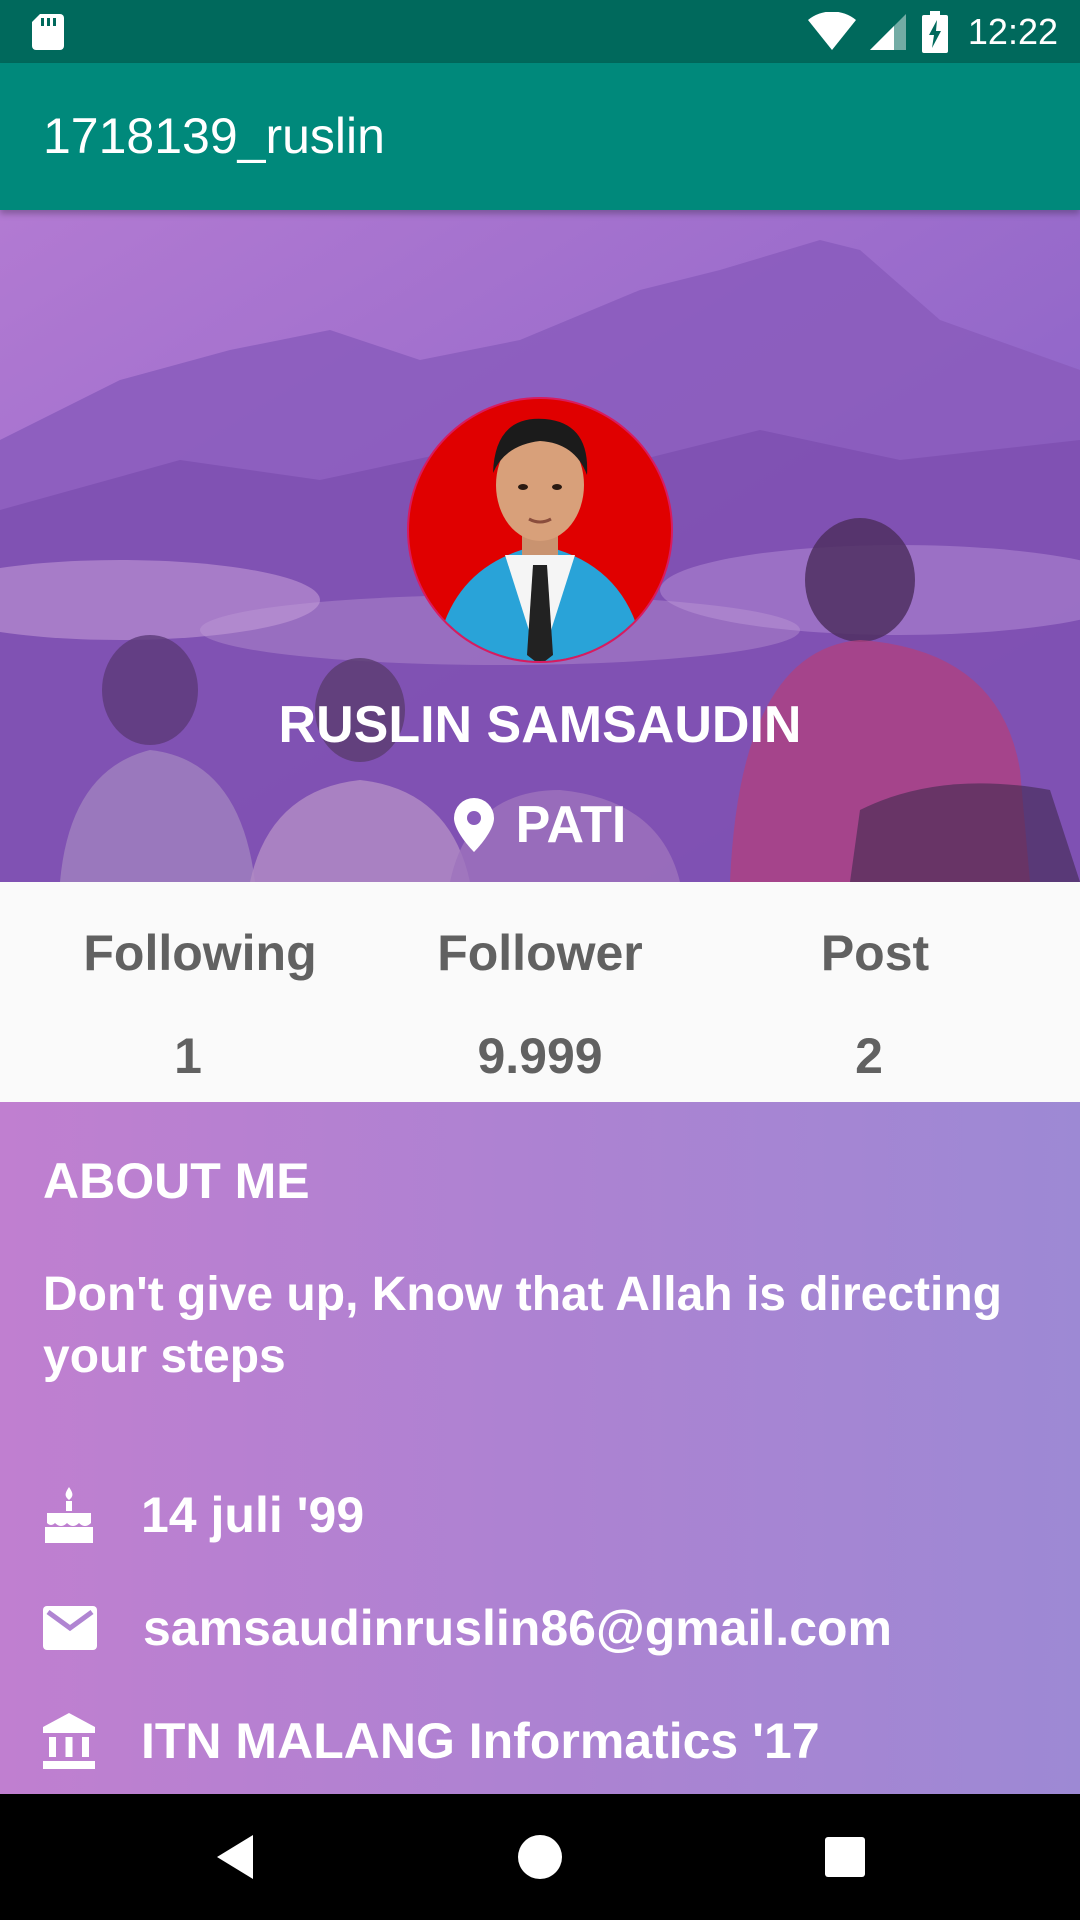  Describe the element at coordinates (869, 1056) in the screenshot. I see `stat-post-value: 2` at that location.